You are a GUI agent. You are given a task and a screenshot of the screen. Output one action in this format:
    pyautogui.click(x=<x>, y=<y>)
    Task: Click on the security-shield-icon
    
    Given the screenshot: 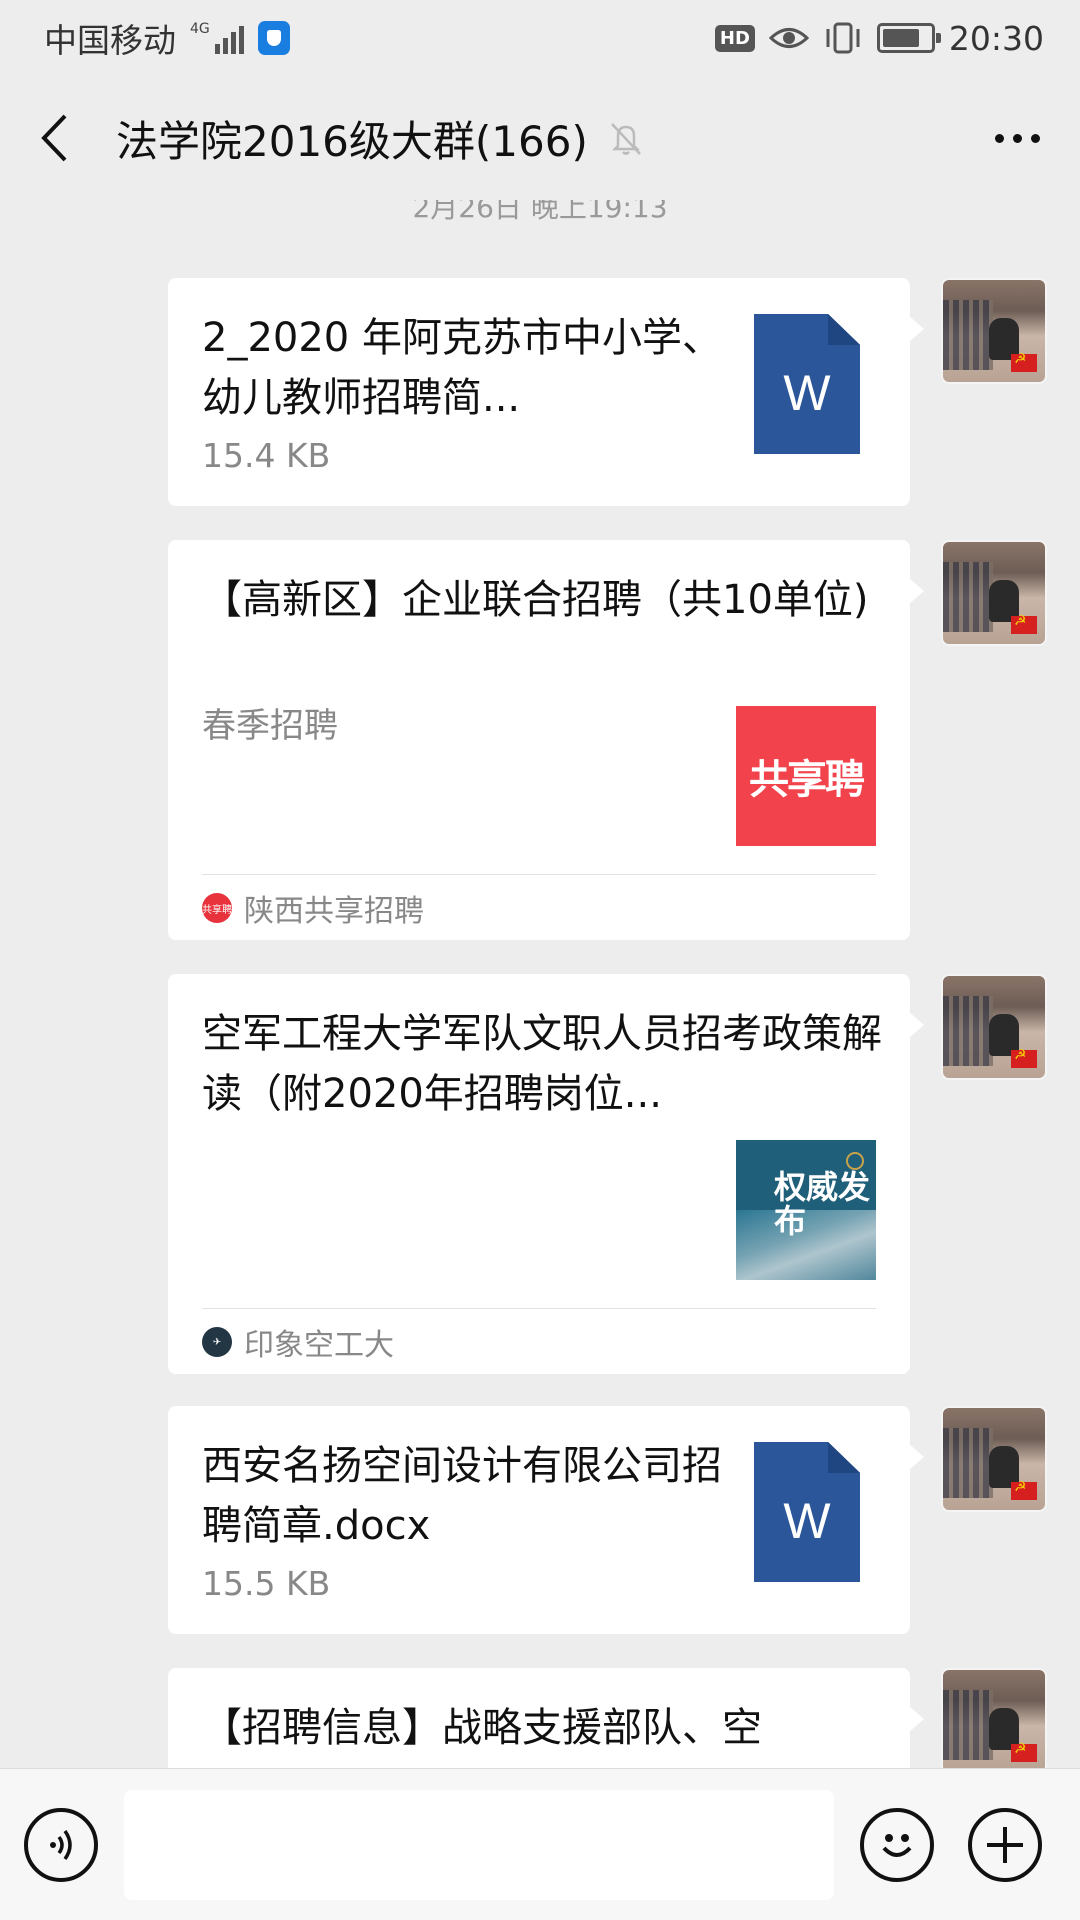 What is the action you would take?
    pyautogui.click(x=273, y=38)
    